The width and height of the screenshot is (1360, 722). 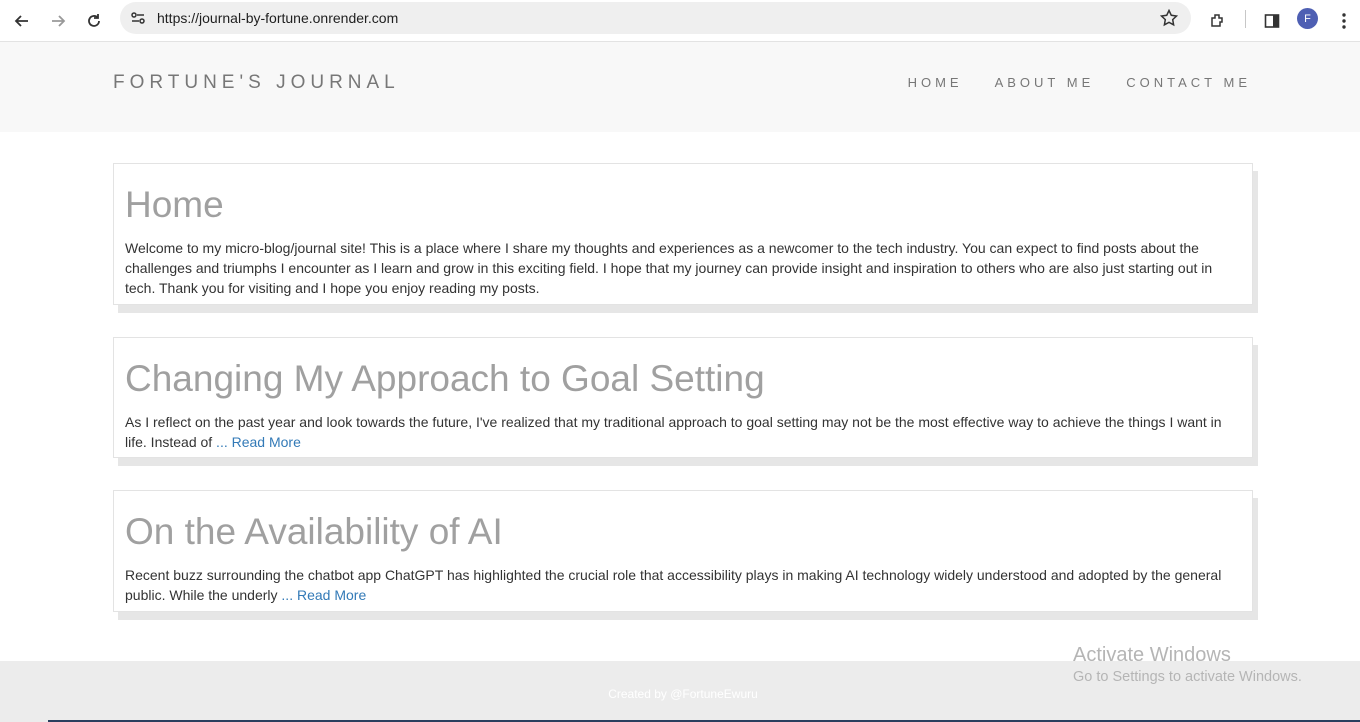 What do you see at coordinates (58, 21) in the screenshot?
I see `forward-arrow-icon` at bounding box center [58, 21].